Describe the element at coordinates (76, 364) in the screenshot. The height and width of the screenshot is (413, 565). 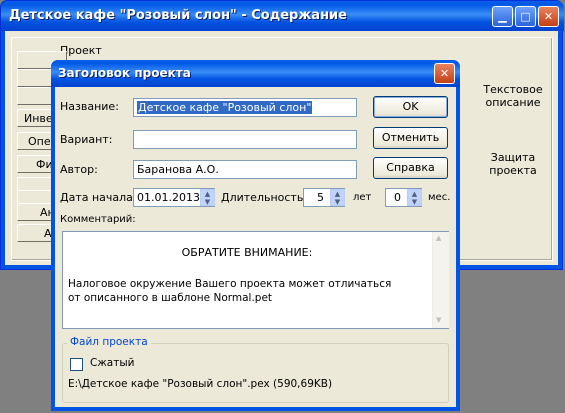
I see `compressed-checkbox` at that location.